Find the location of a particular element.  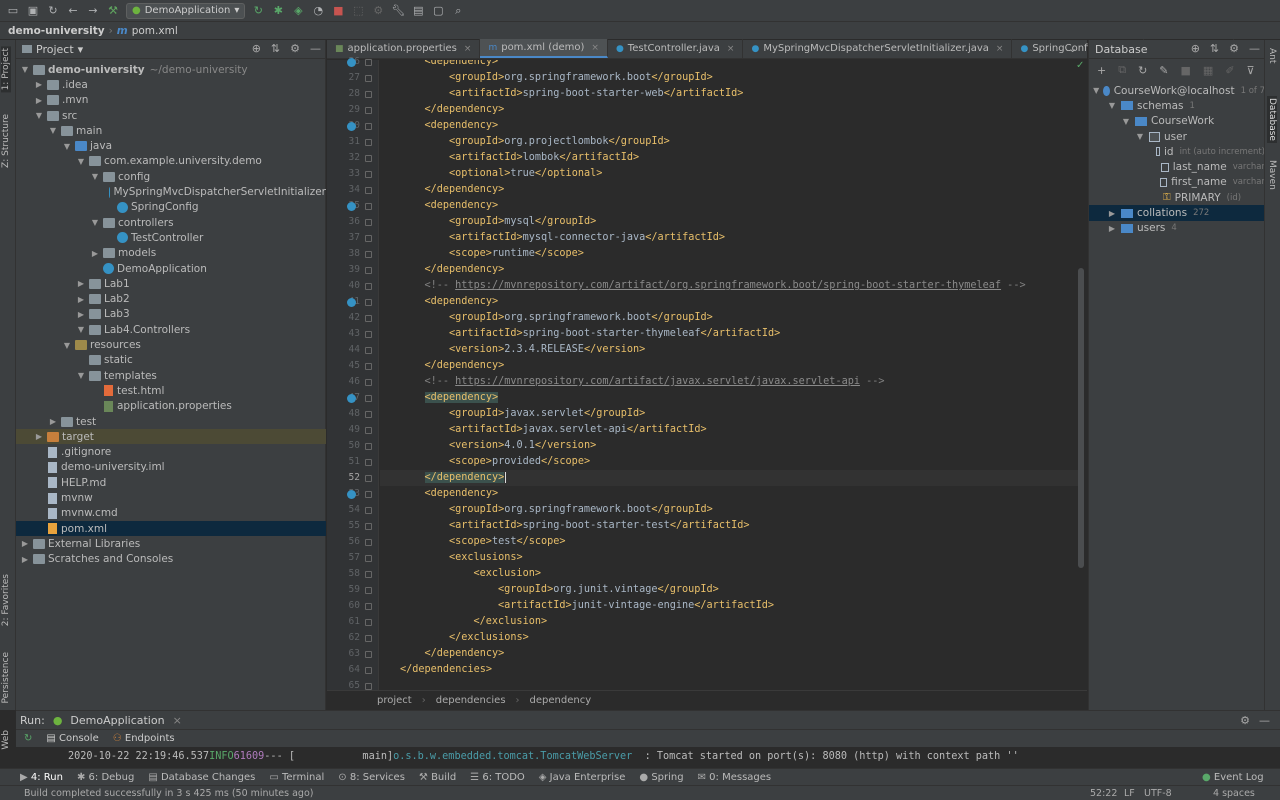

db-item-detail: 272 is located at coordinates (1201, 213).